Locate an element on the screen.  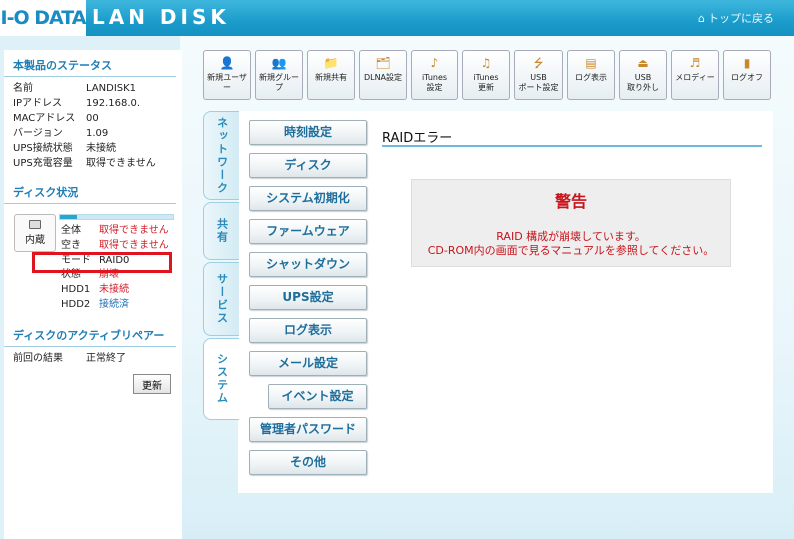
menu-button: ディスク is located at coordinates (308, 165).